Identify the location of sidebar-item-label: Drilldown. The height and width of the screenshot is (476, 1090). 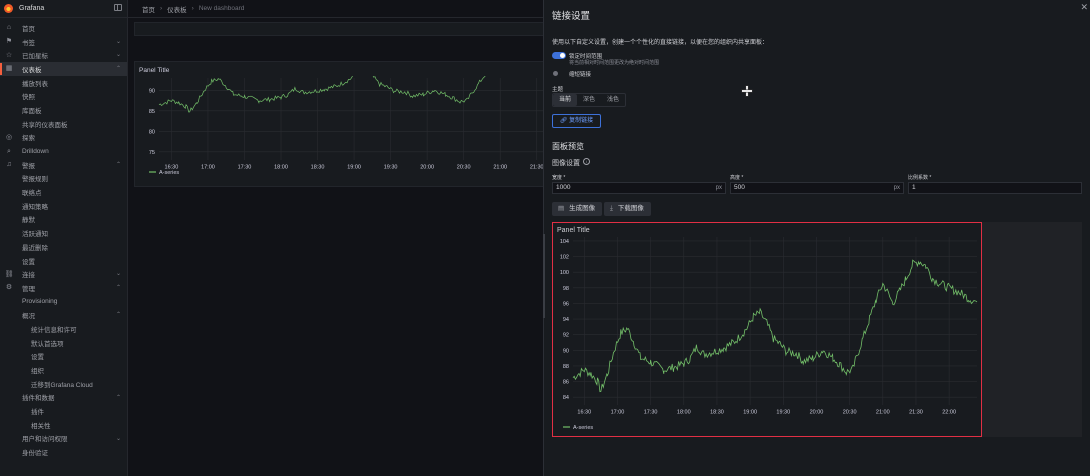
(35, 151).